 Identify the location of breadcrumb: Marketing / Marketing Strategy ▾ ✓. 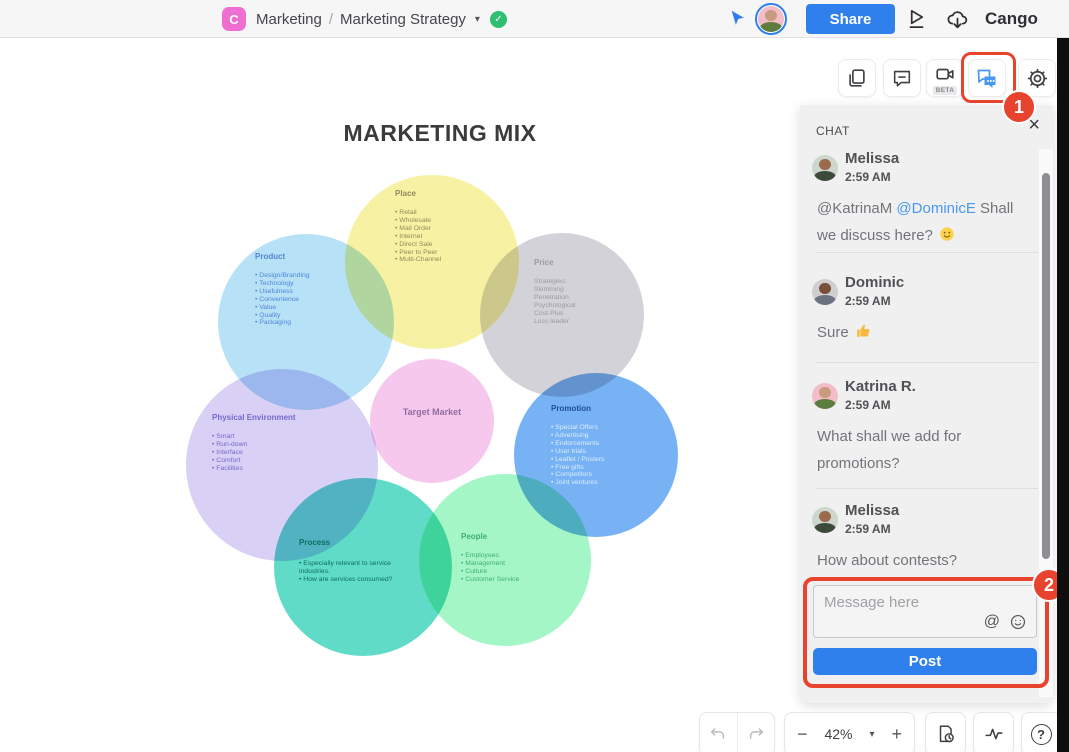
(381, 19).